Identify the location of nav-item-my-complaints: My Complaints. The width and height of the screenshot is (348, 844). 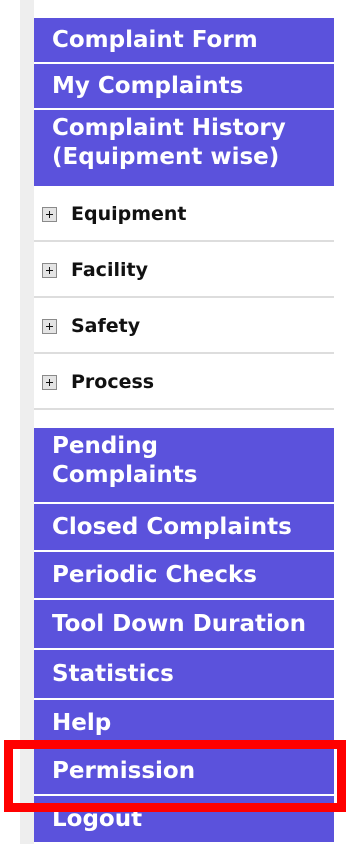
(184, 87).